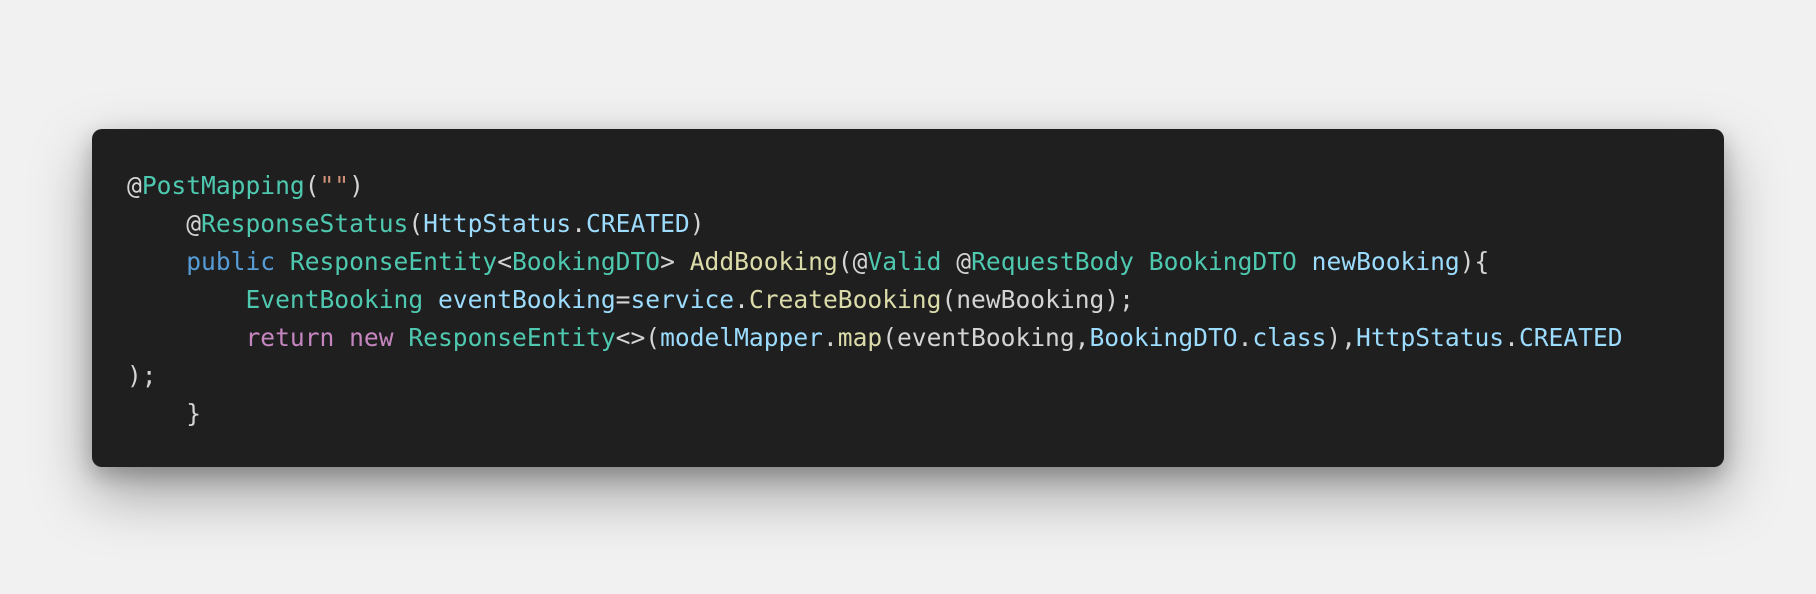  What do you see at coordinates (504, 261) in the screenshot?
I see `code-token: <` at bounding box center [504, 261].